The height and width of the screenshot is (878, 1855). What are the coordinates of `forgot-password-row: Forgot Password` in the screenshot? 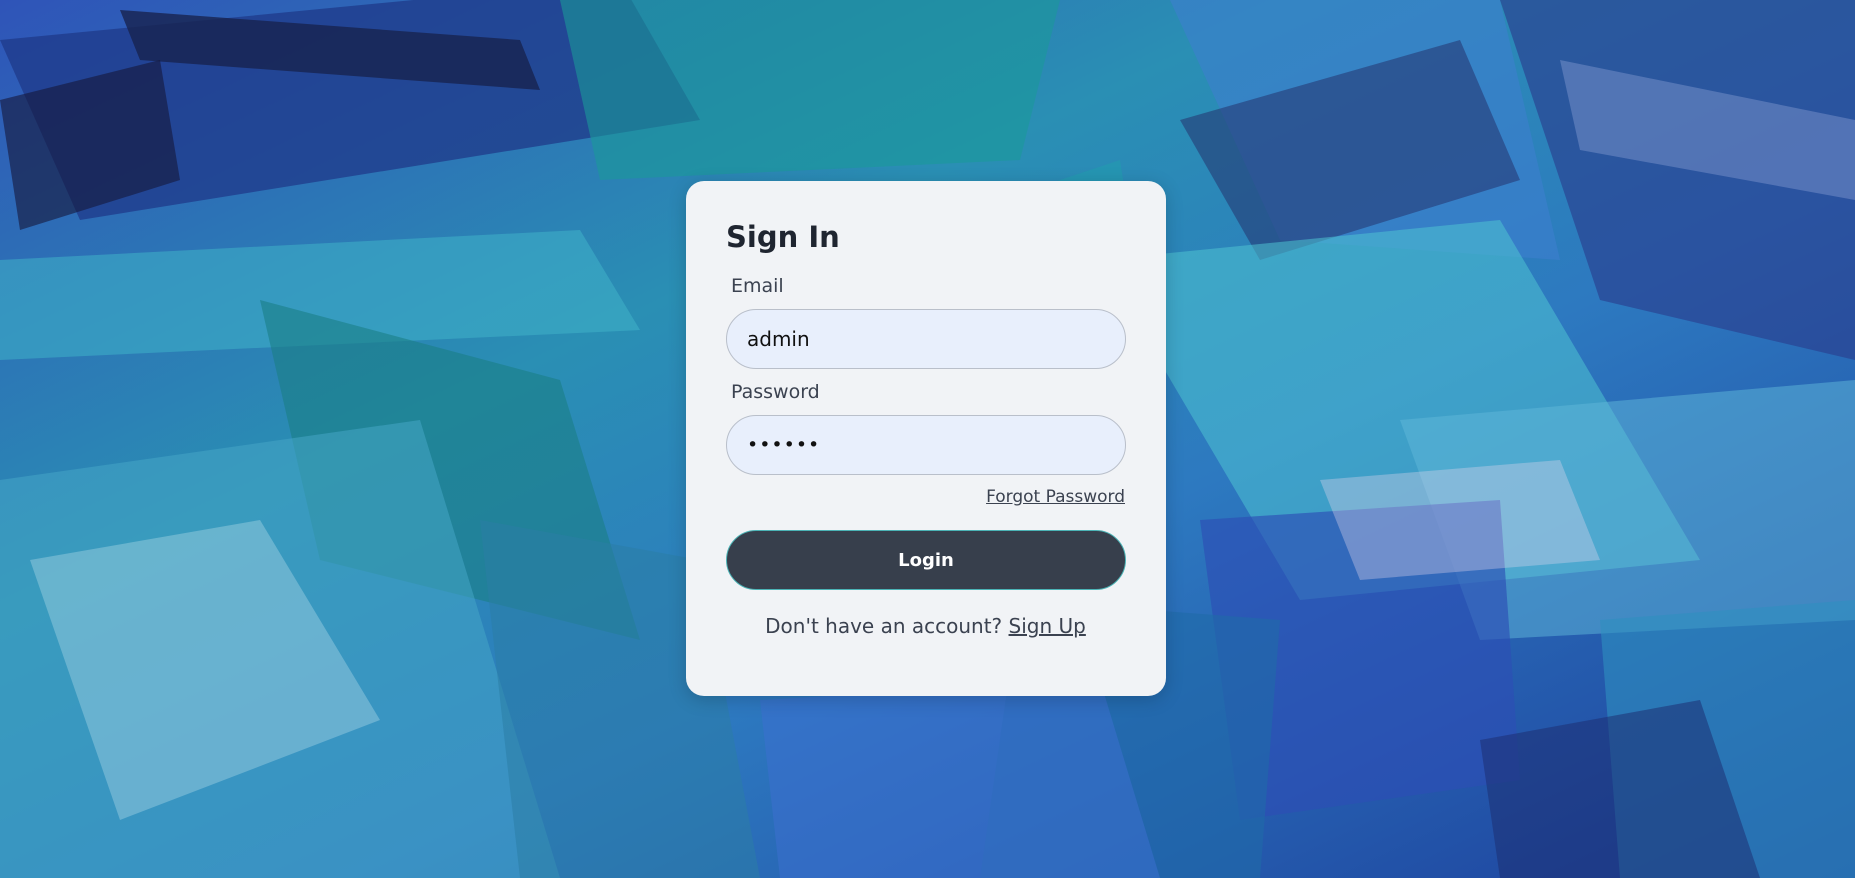 It's located at (925, 499).